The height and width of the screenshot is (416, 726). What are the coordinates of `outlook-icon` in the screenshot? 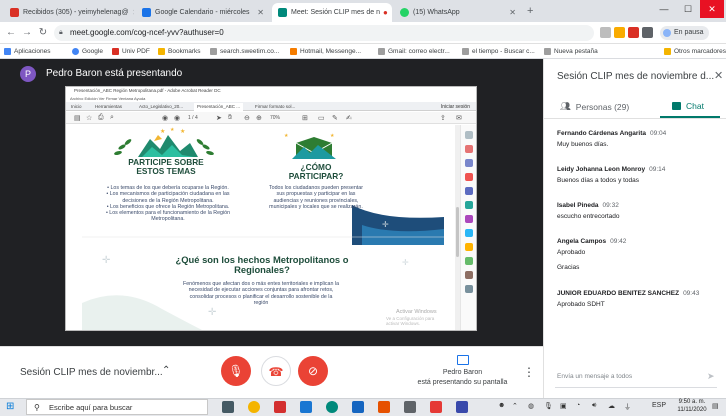 It's located at (358, 407).